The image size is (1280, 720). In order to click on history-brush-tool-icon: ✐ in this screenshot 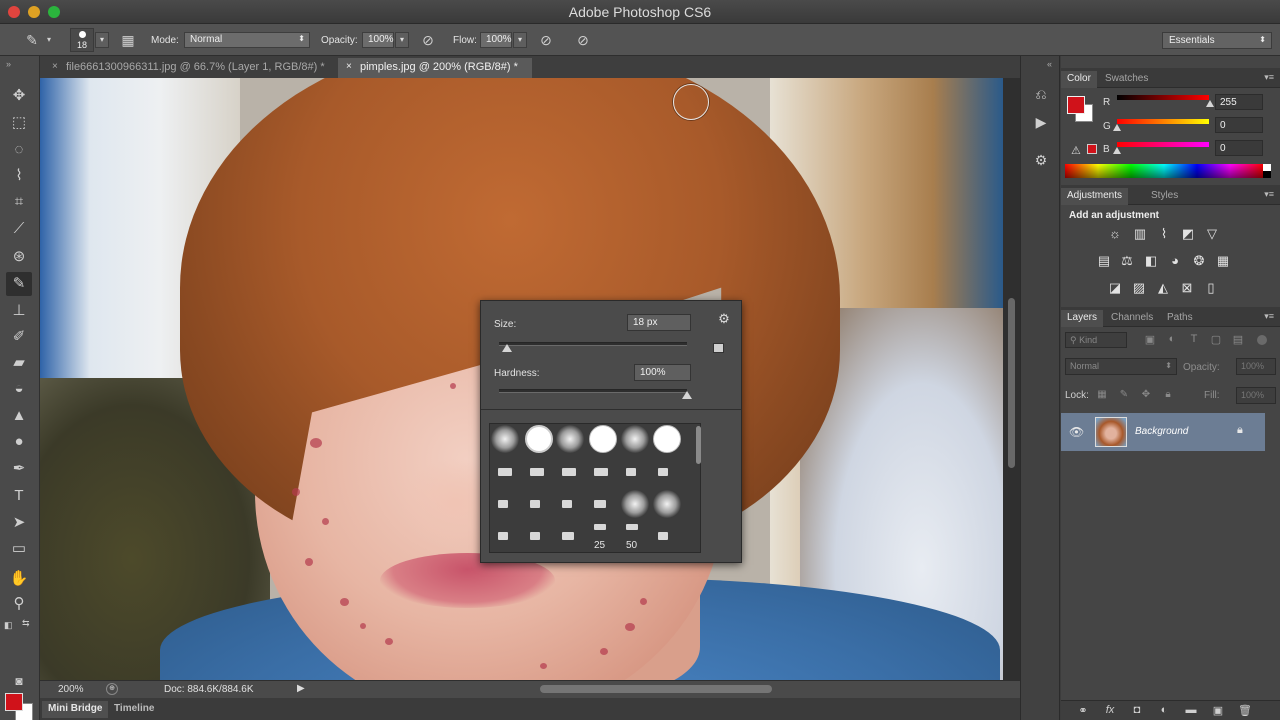, I will do `click(19, 337)`.